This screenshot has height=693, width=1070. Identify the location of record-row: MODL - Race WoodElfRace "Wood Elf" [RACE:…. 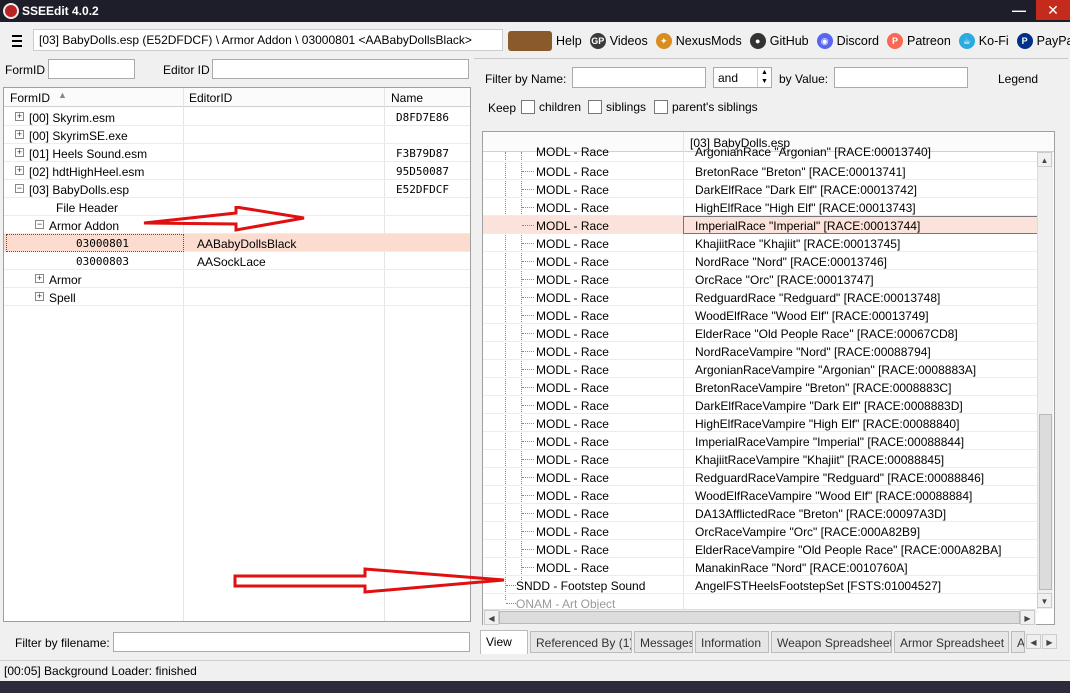
(761, 315).